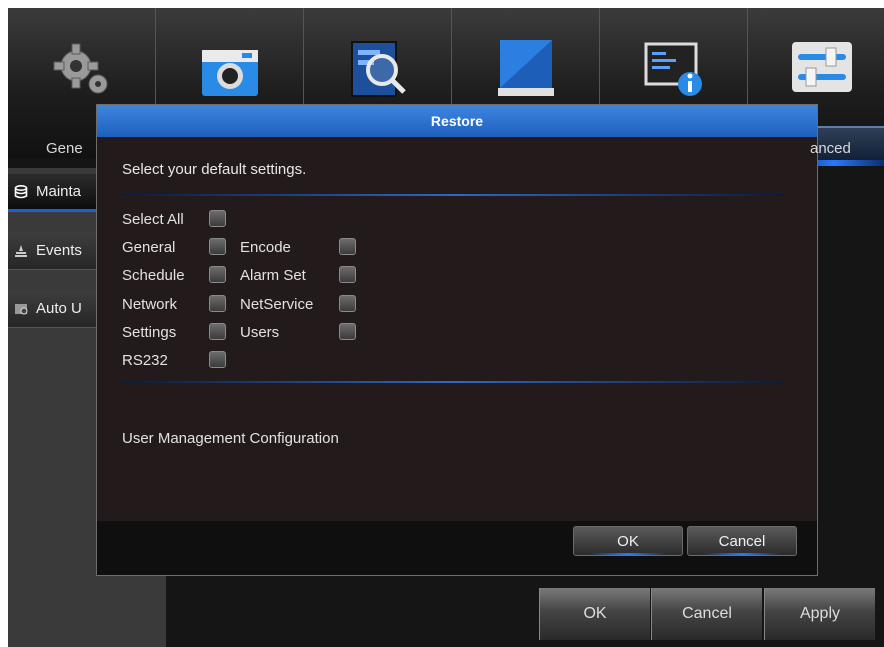  I want to click on users-checkbox, so click(347, 331).